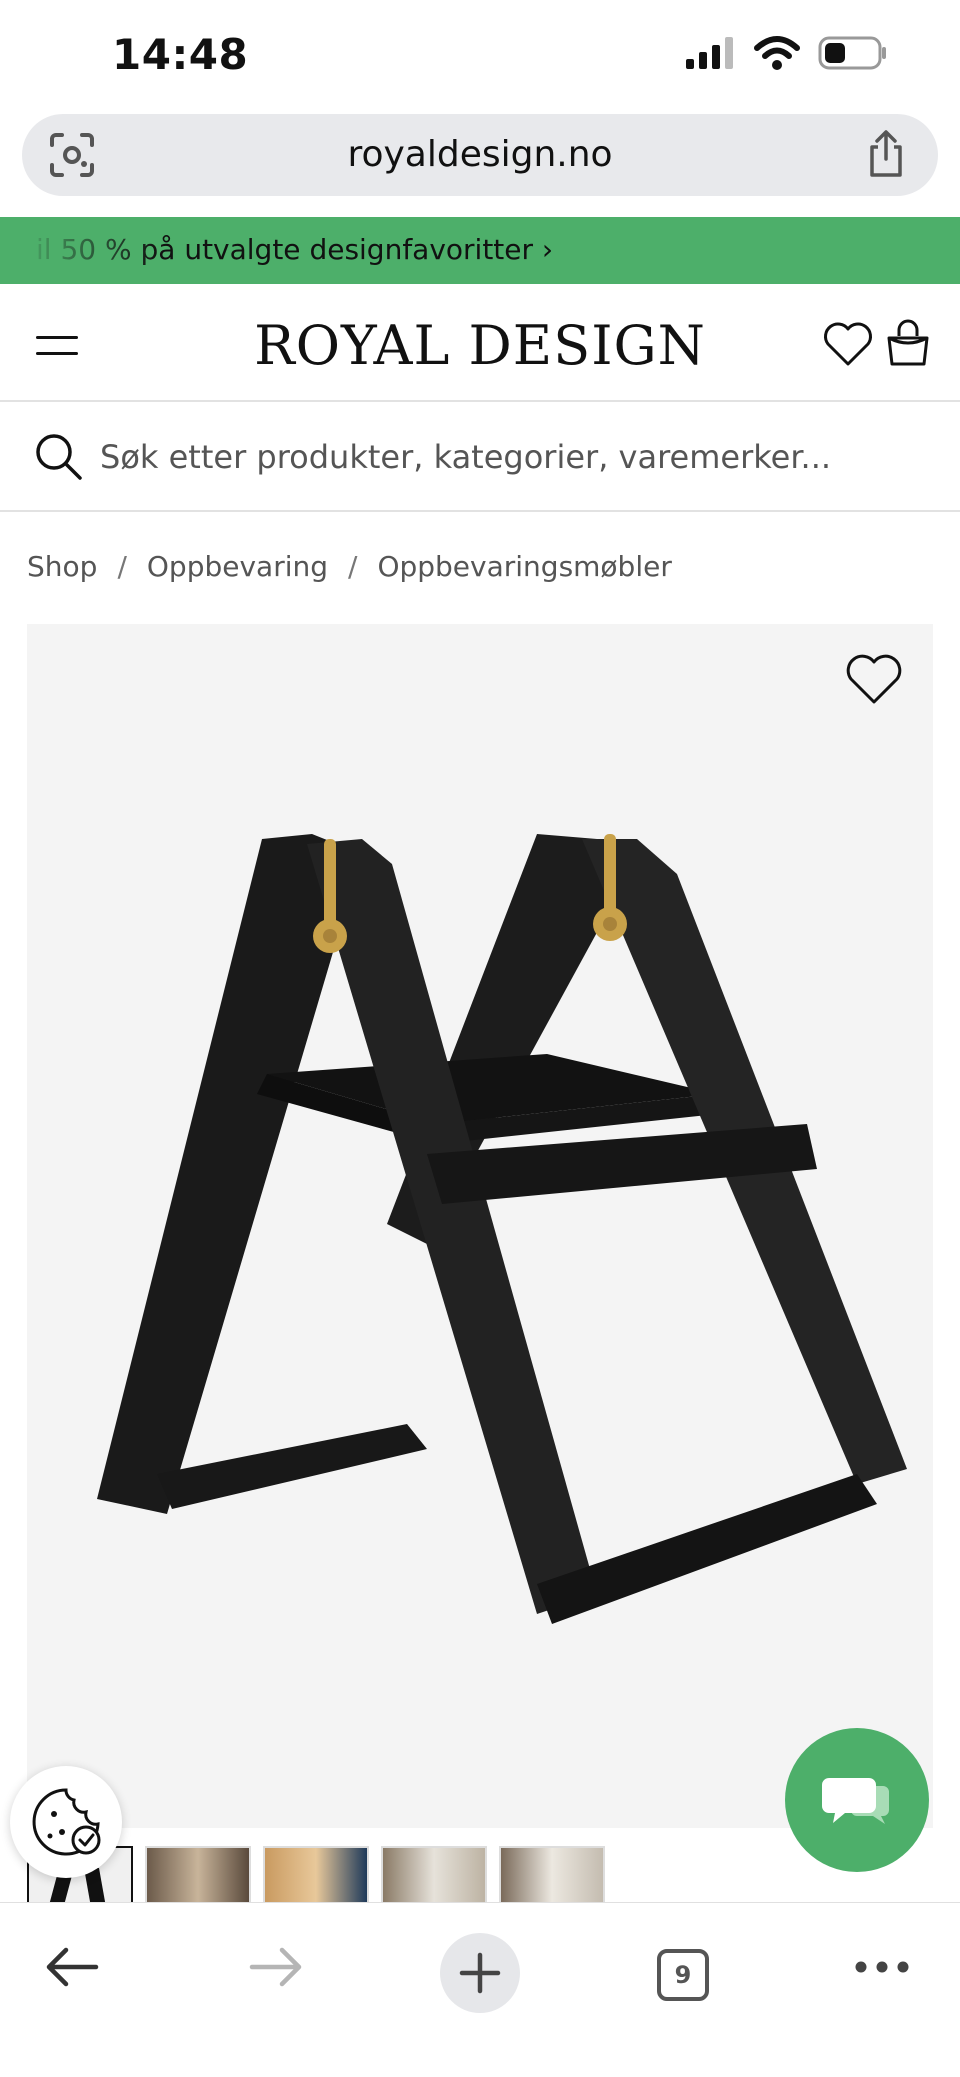 This screenshot has height=2077, width=960. Describe the element at coordinates (480, 345) in the screenshot. I see `logo: ROYAL DESIGN` at that location.